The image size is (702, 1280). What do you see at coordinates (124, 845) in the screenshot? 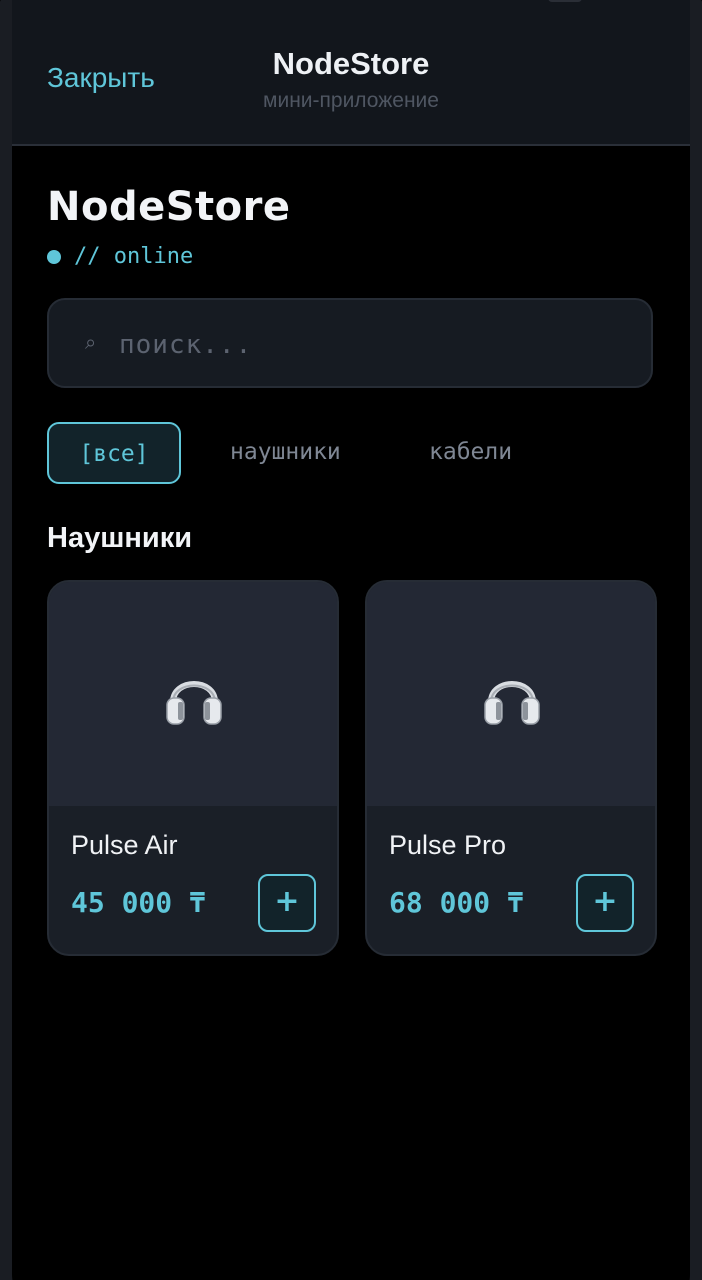
I see `product-name: Pulse Air` at bounding box center [124, 845].